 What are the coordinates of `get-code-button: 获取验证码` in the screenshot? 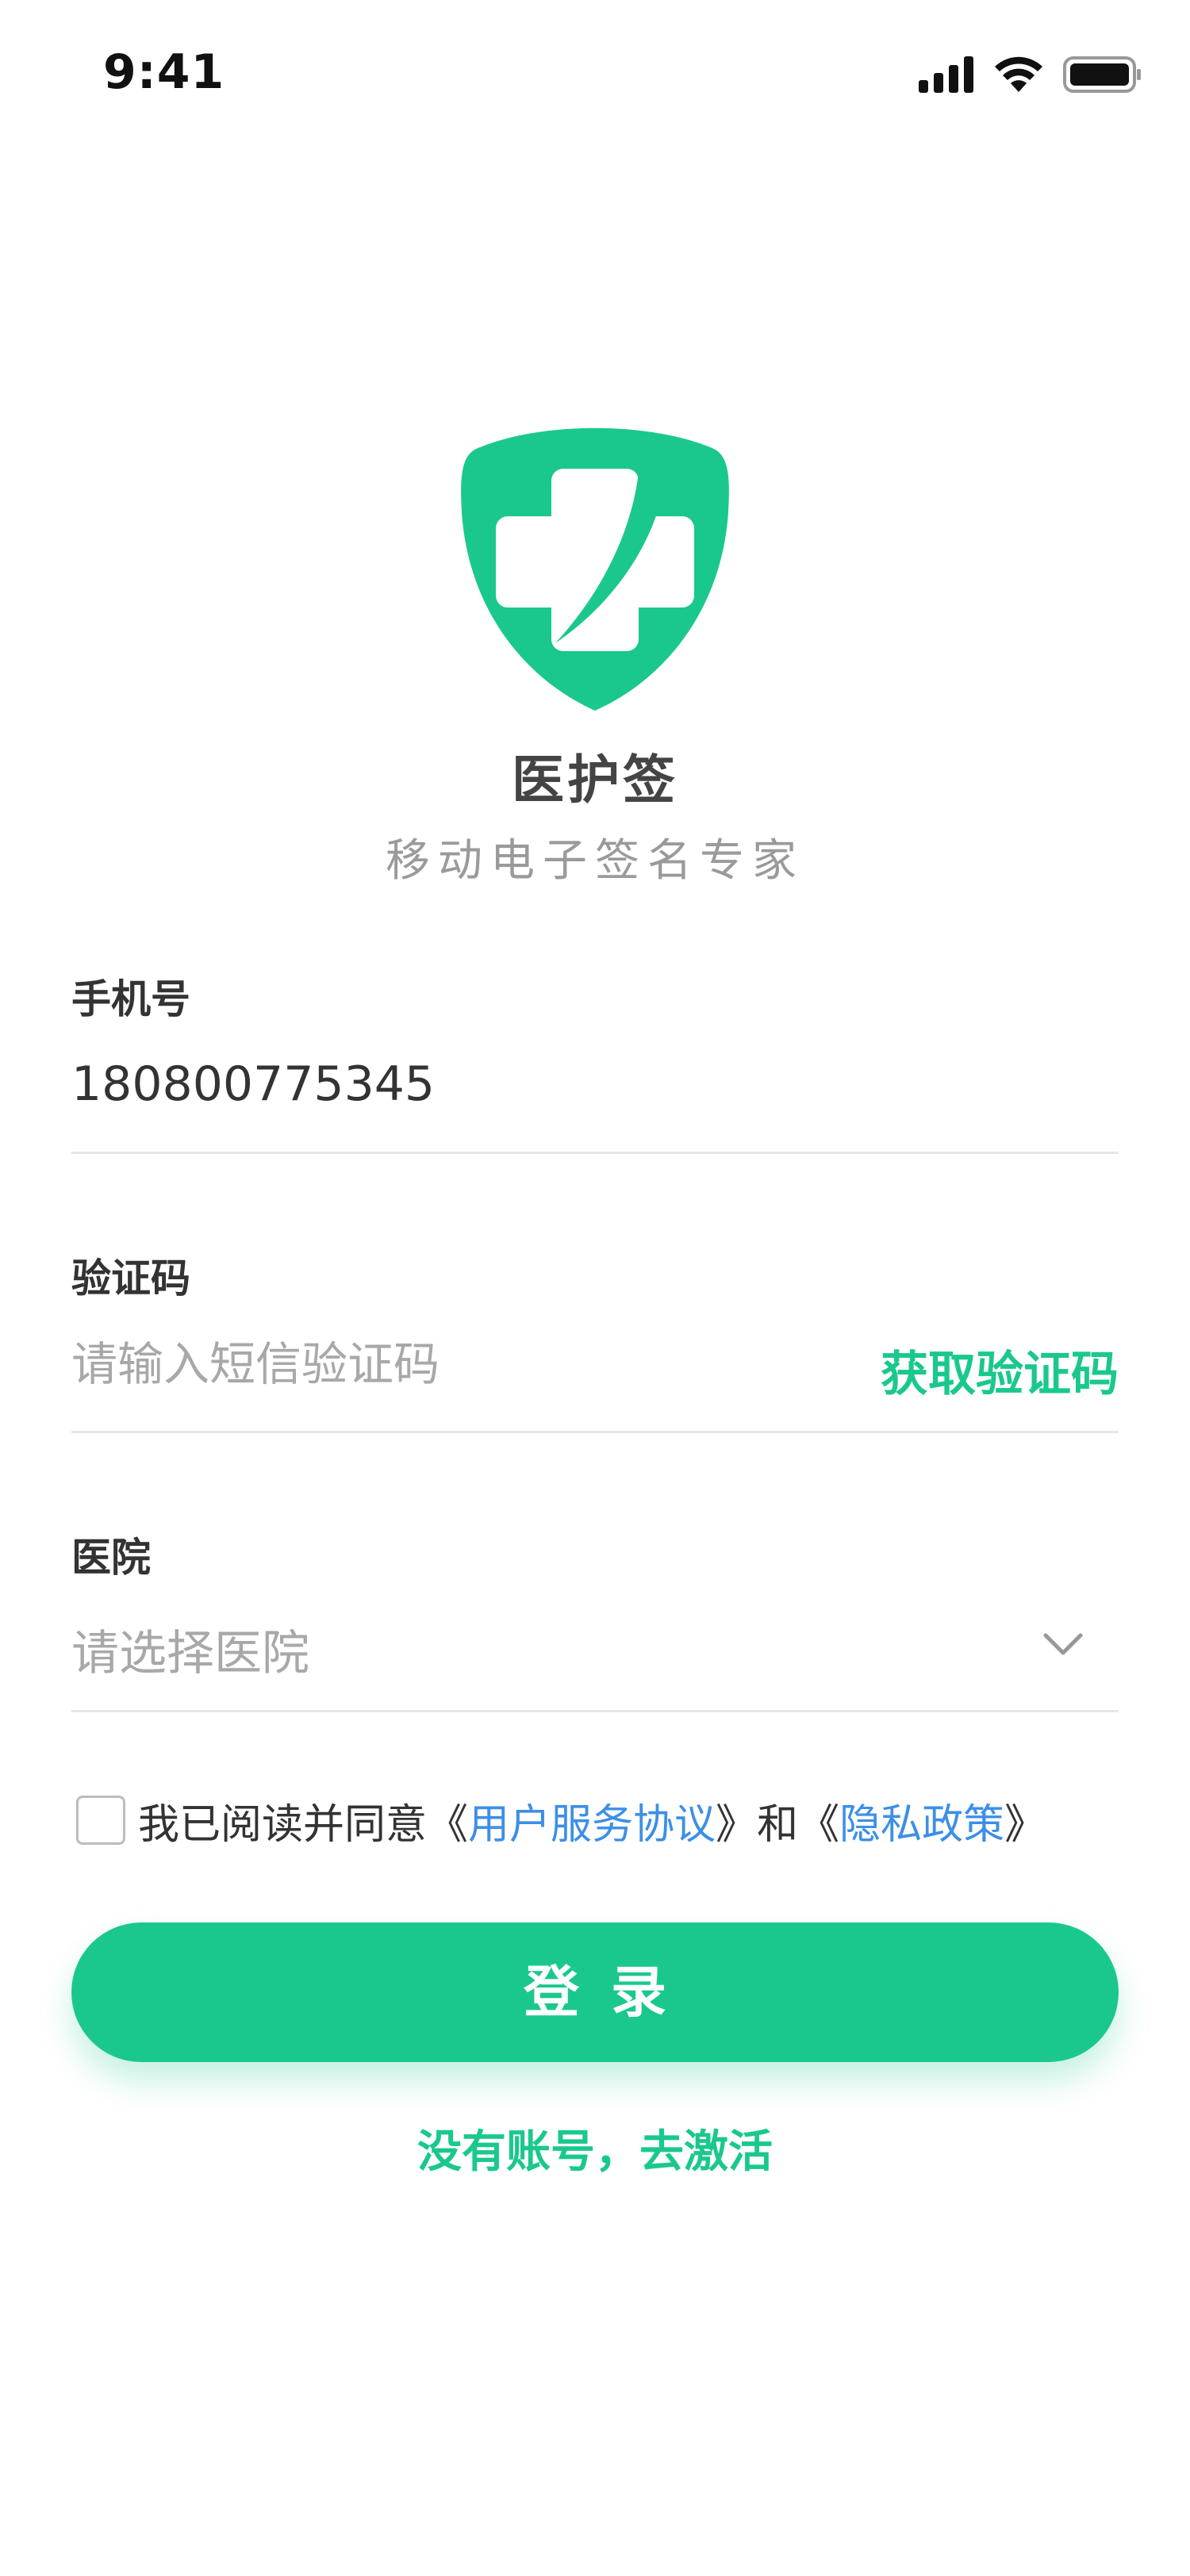 It's located at (1000, 1370).